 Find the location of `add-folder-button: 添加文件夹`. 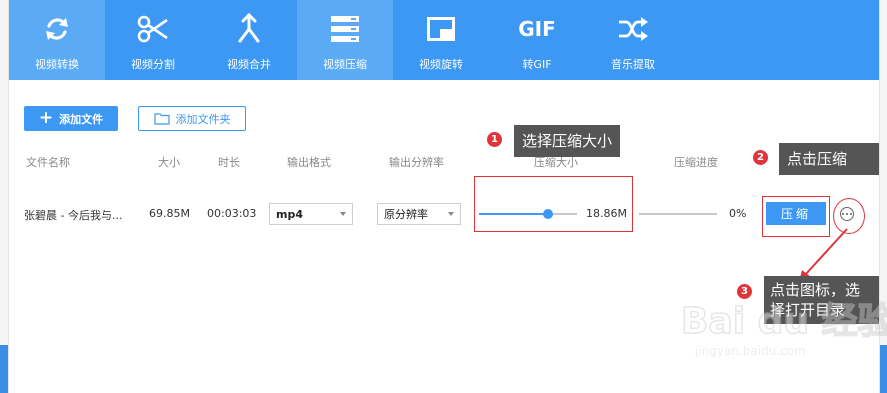

add-folder-button: 添加文件夹 is located at coordinates (192, 118).